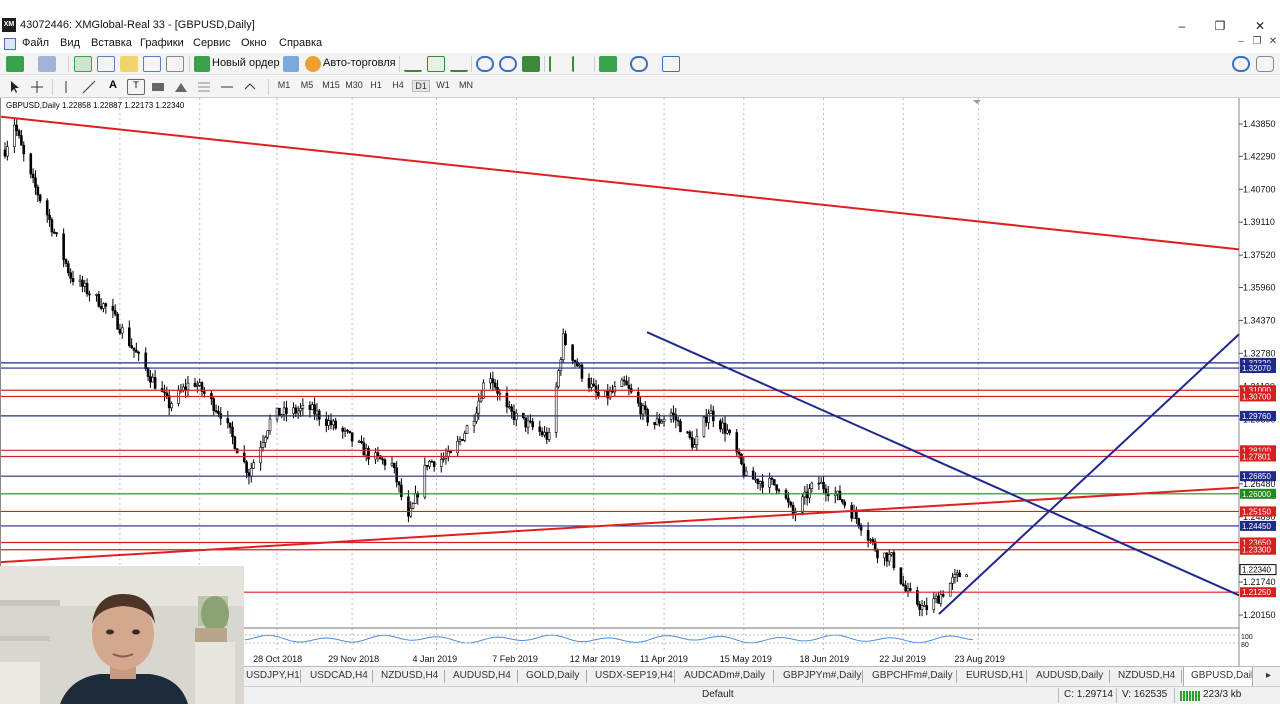 This screenshot has height=720, width=1280. What do you see at coordinates (1257, 41) in the screenshot?
I see `mdi-restore-button: ❐` at bounding box center [1257, 41].